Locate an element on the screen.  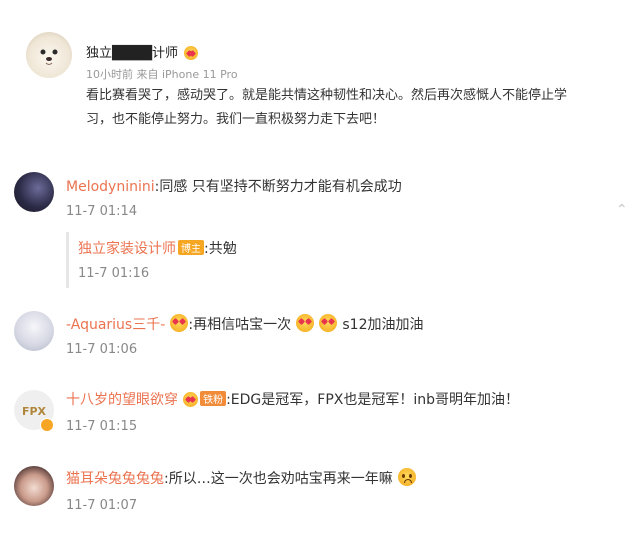
comment-text: :同感 只有坚持不断努力才能有机会成功 is located at coordinates (278, 187).